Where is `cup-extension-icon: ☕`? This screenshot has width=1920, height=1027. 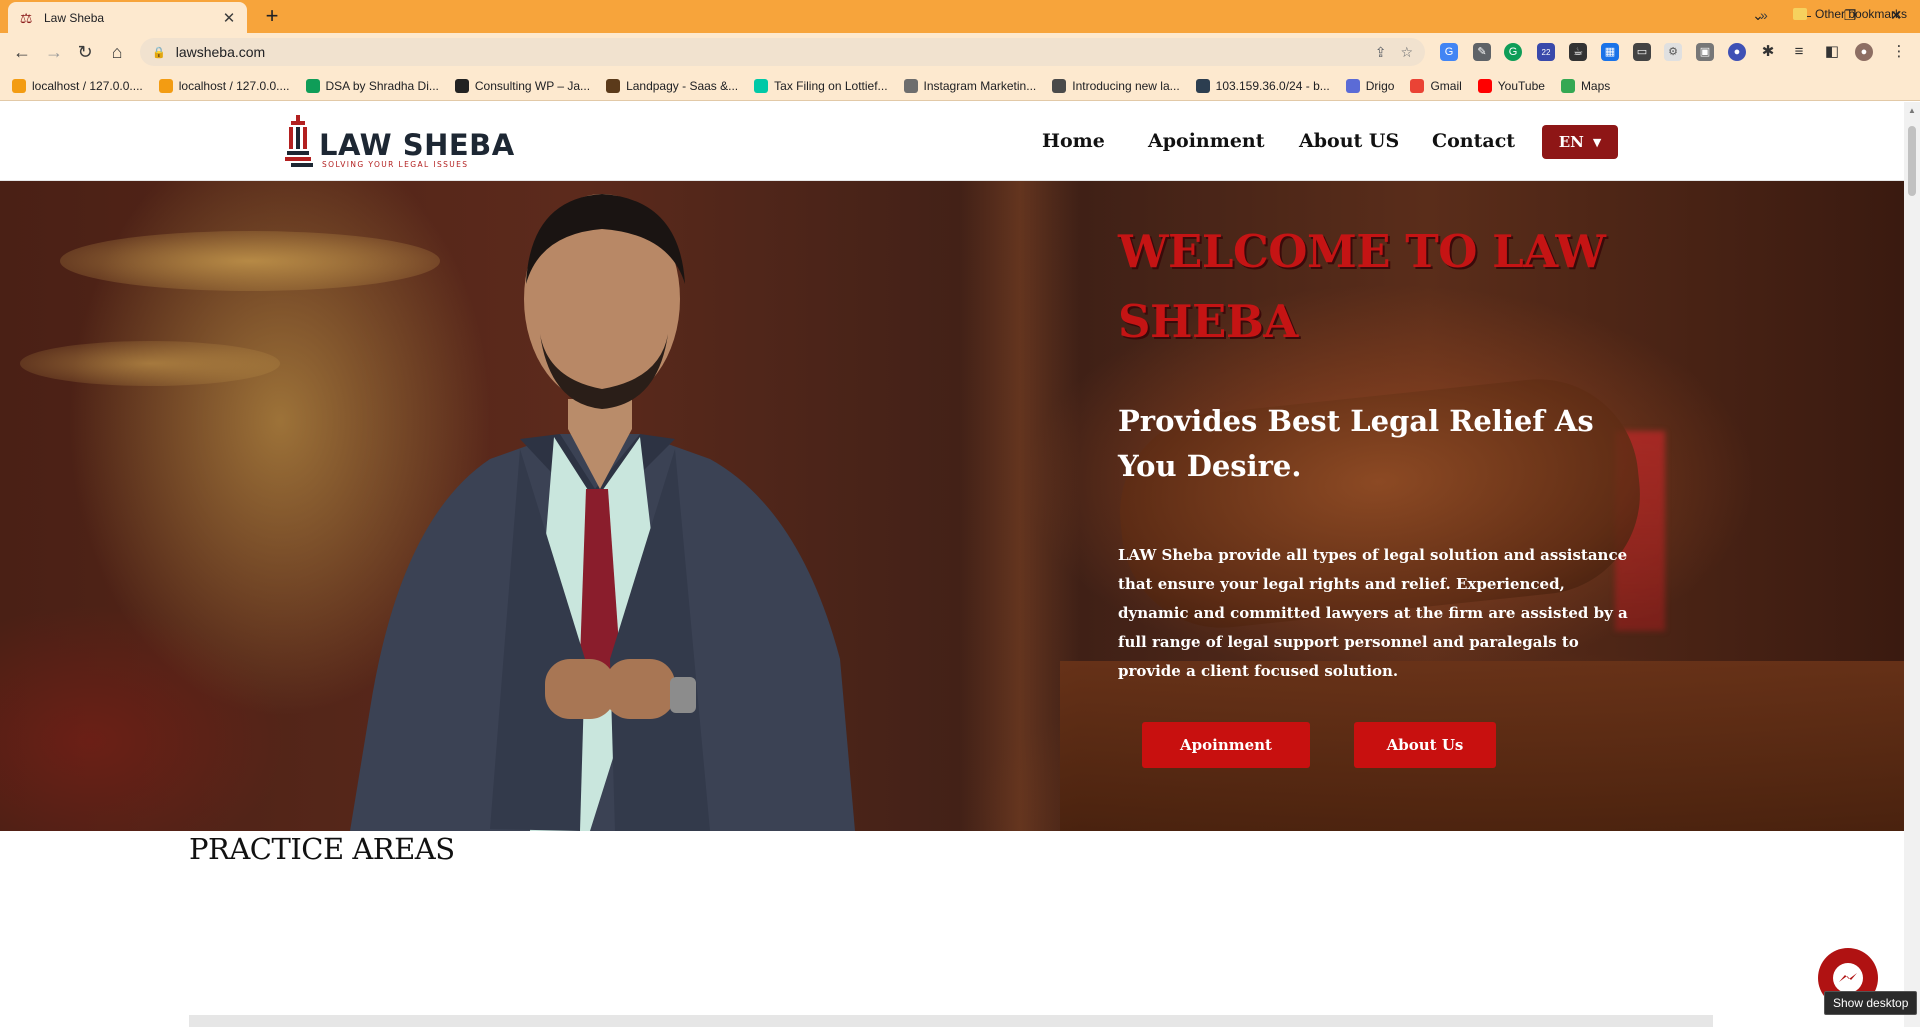 cup-extension-icon: ☕ is located at coordinates (1578, 52).